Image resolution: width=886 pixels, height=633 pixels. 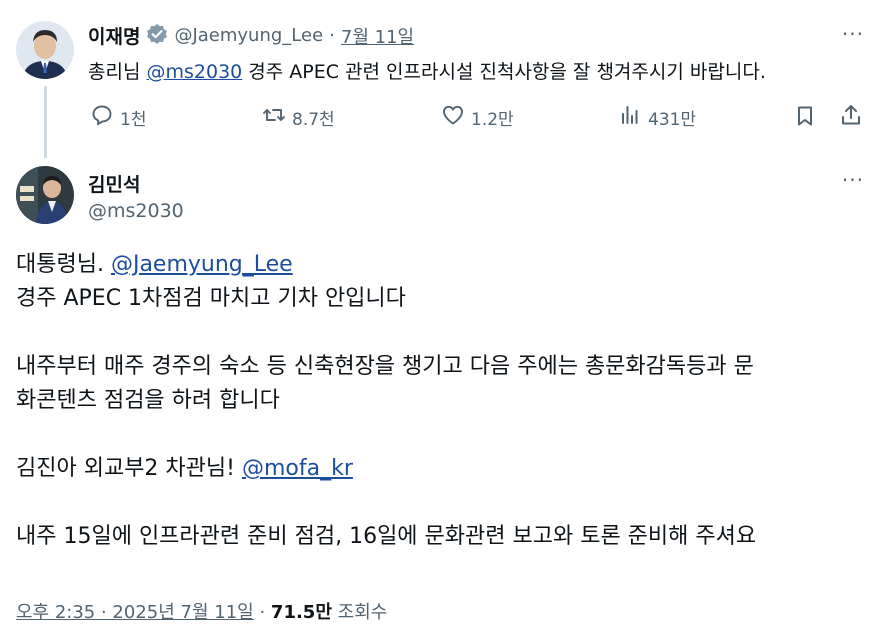 What do you see at coordinates (377, 36) in the screenshot?
I see `tweet-date-link: 7월 11일` at bounding box center [377, 36].